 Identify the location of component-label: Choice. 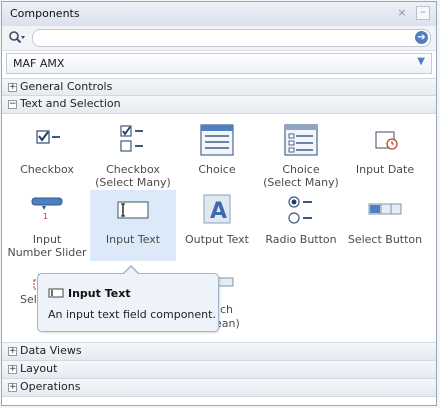
(217, 169).